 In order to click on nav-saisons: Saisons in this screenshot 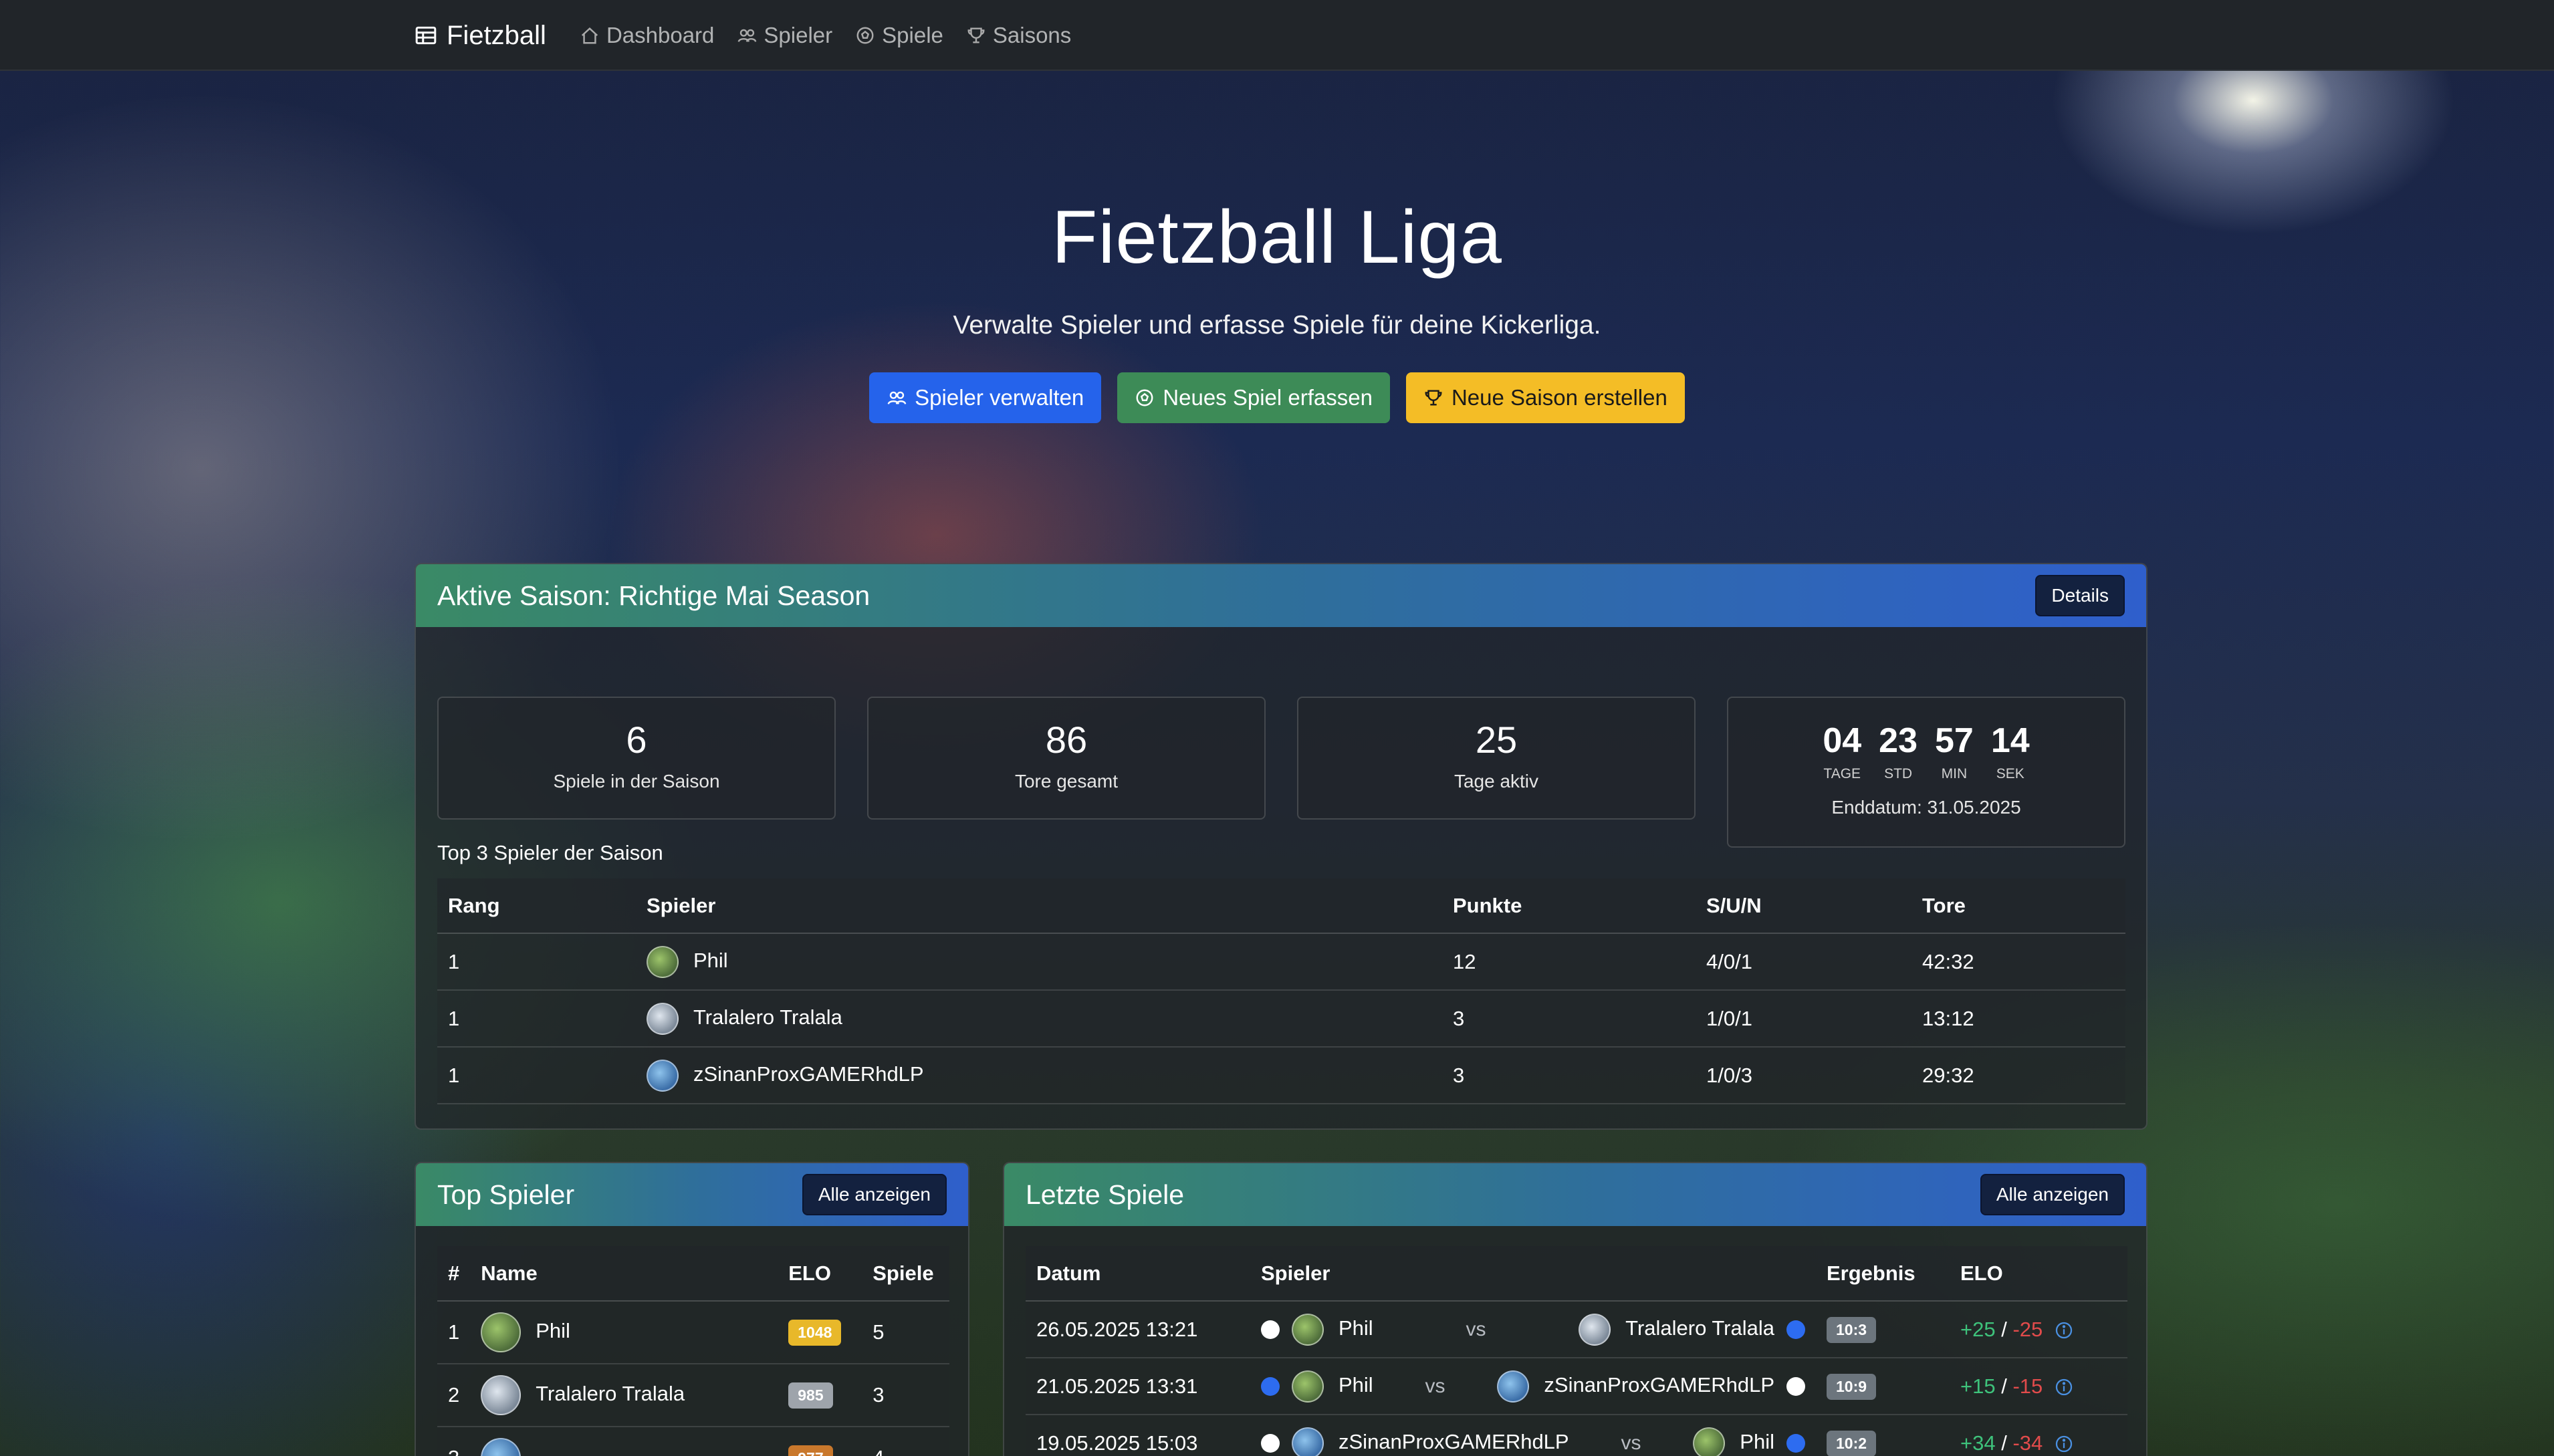, I will do `click(1018, 35)`.